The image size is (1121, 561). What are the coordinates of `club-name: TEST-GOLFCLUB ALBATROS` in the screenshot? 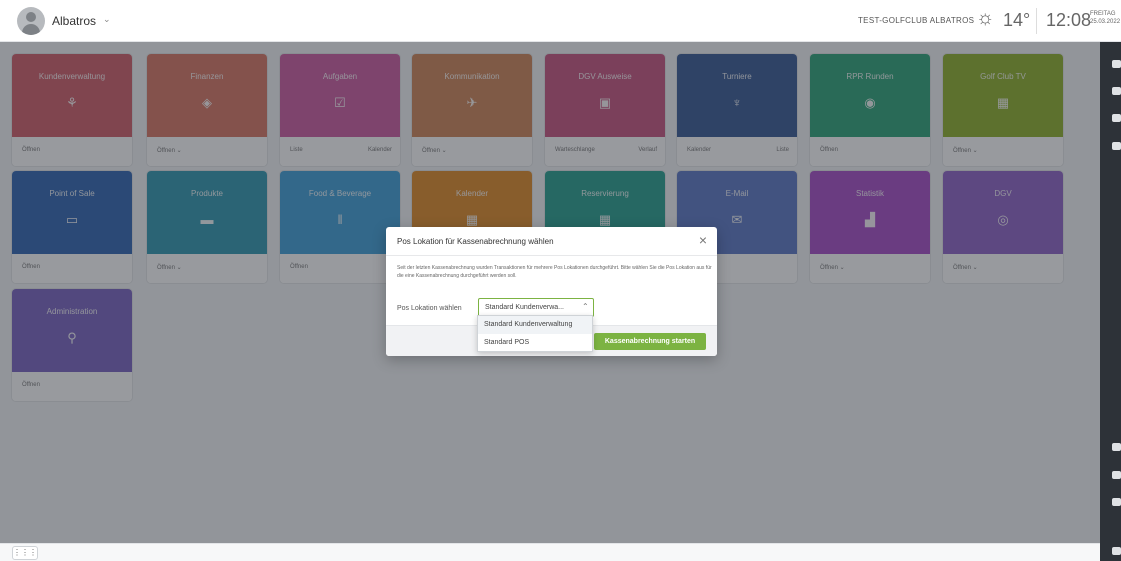 It's located at (916, 20).